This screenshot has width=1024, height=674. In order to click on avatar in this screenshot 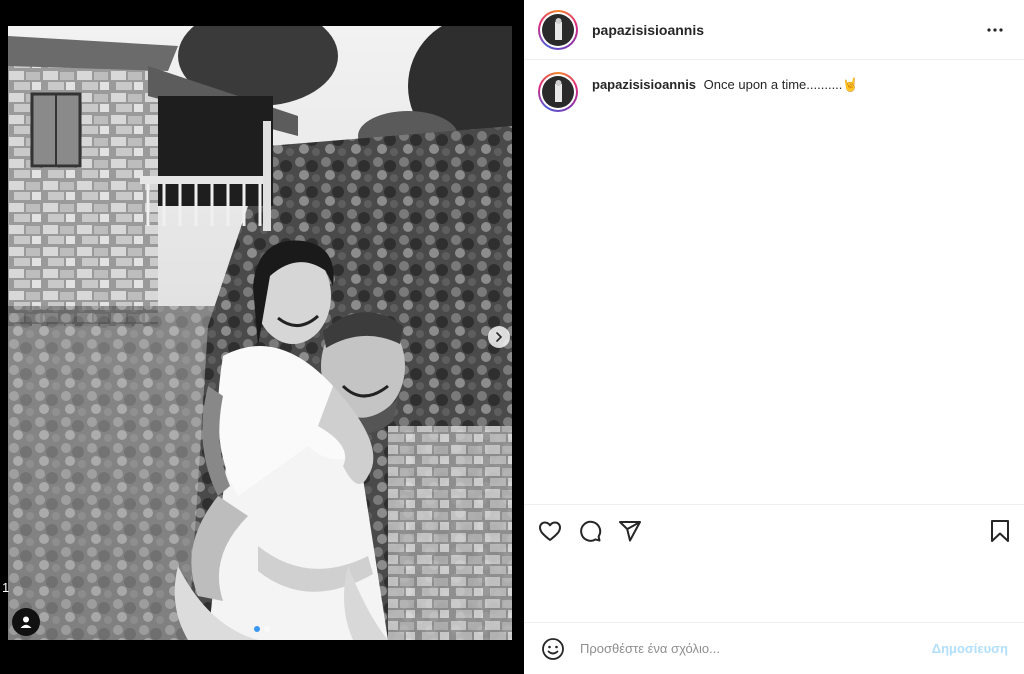, I will do `click(558, 29)`.